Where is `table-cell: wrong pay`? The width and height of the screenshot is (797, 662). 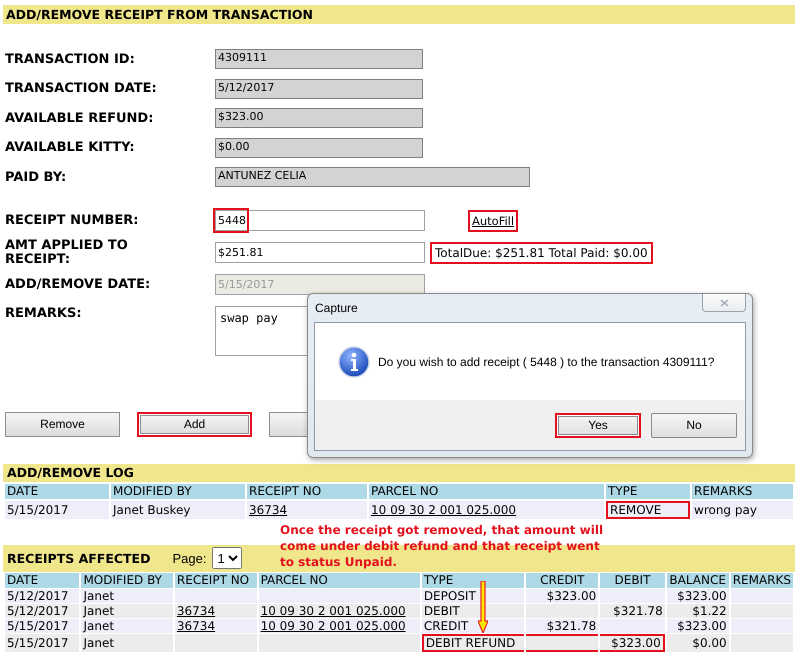 table-cell: wrong pay is located at coordinates (725, 509).